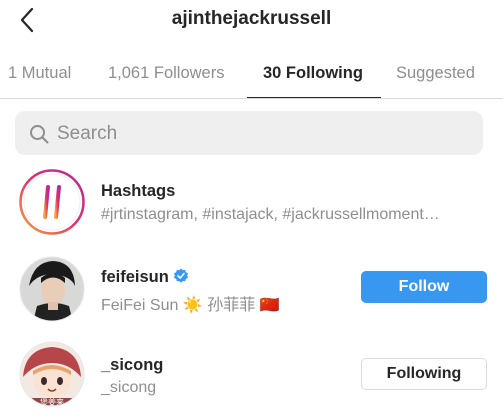 This screenshot has height=419, width=503. What do you see at coordinates (424, 374) in the screenshot?
I see `following-button: Following` at bounding box center [424, 374].